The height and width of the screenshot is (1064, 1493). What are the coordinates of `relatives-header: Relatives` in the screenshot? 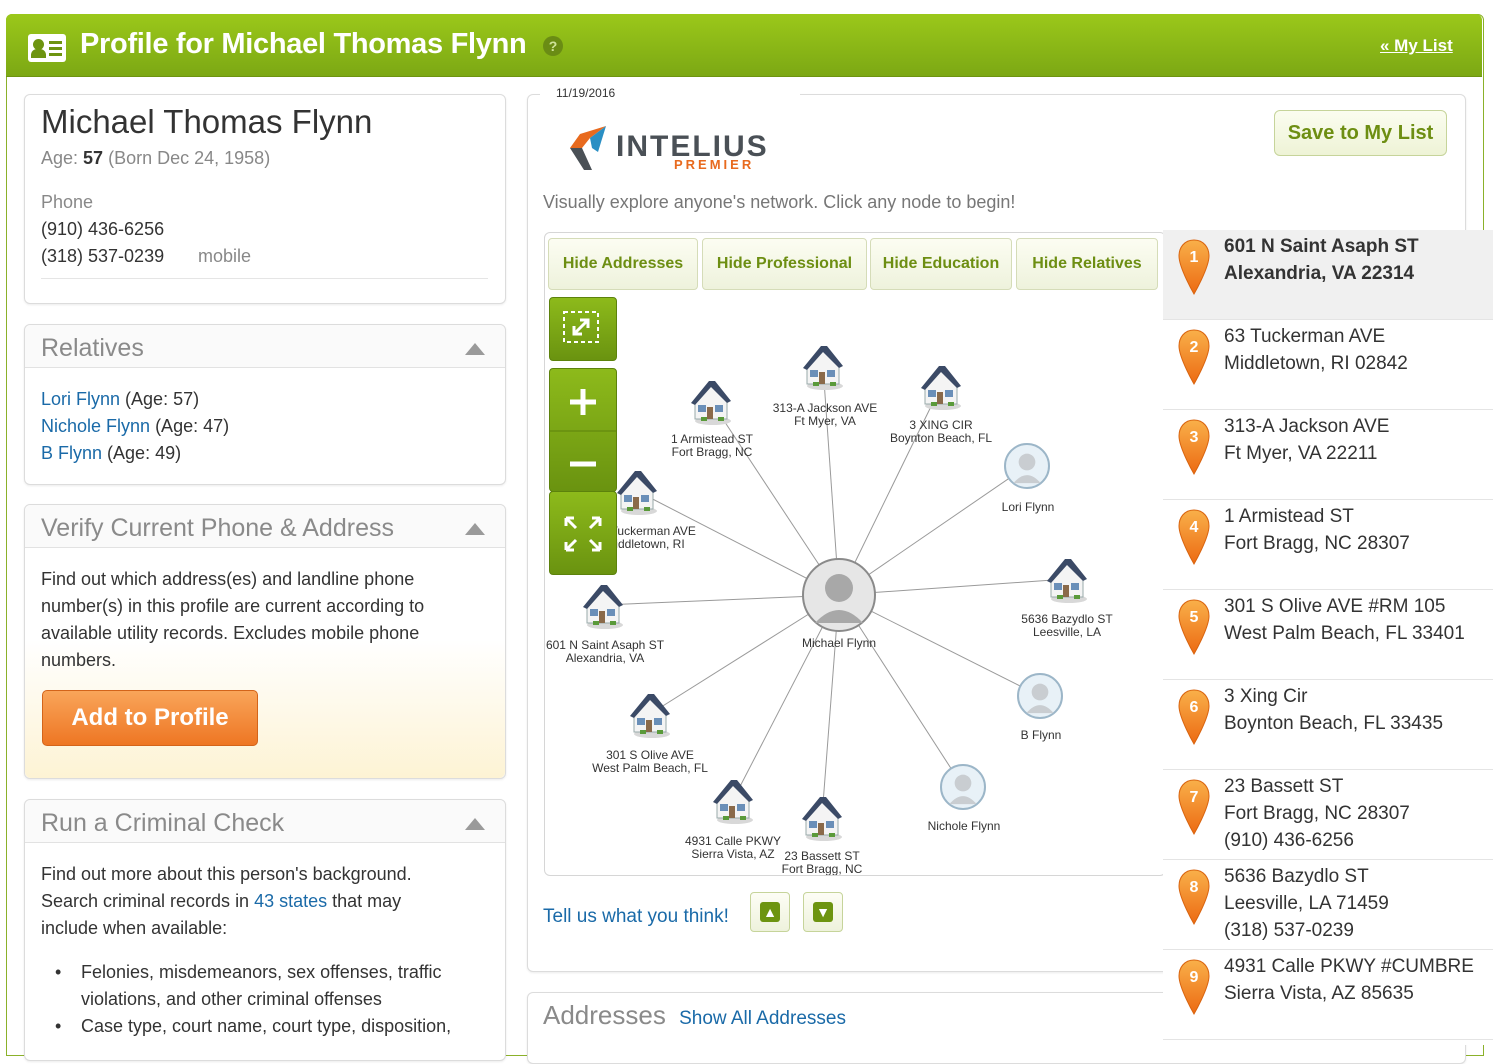 It's located at (265, 346).